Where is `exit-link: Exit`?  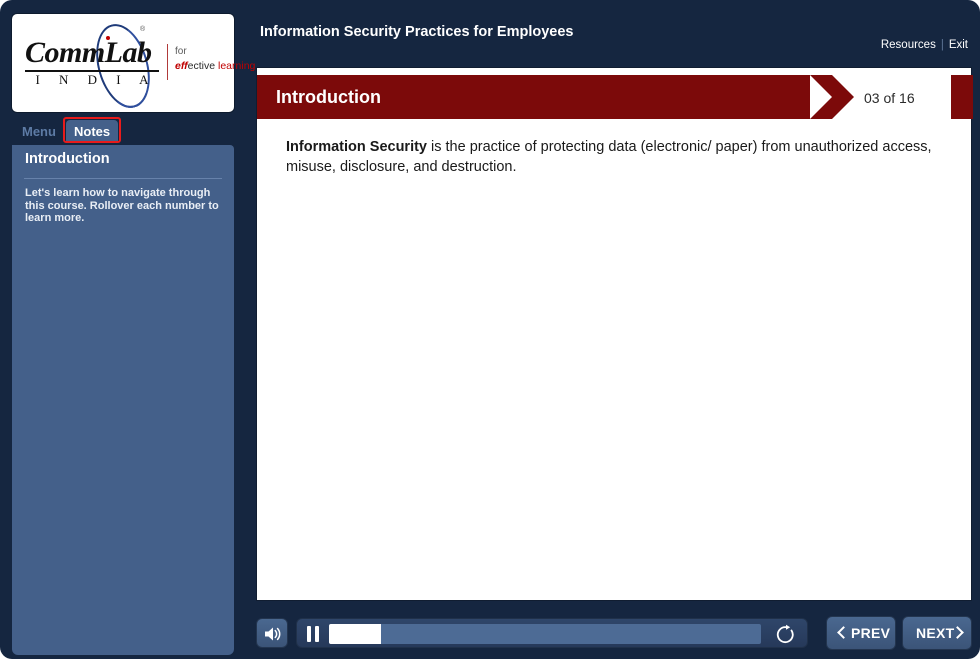
exit-link: Exit is located at coordinates (958, 45).